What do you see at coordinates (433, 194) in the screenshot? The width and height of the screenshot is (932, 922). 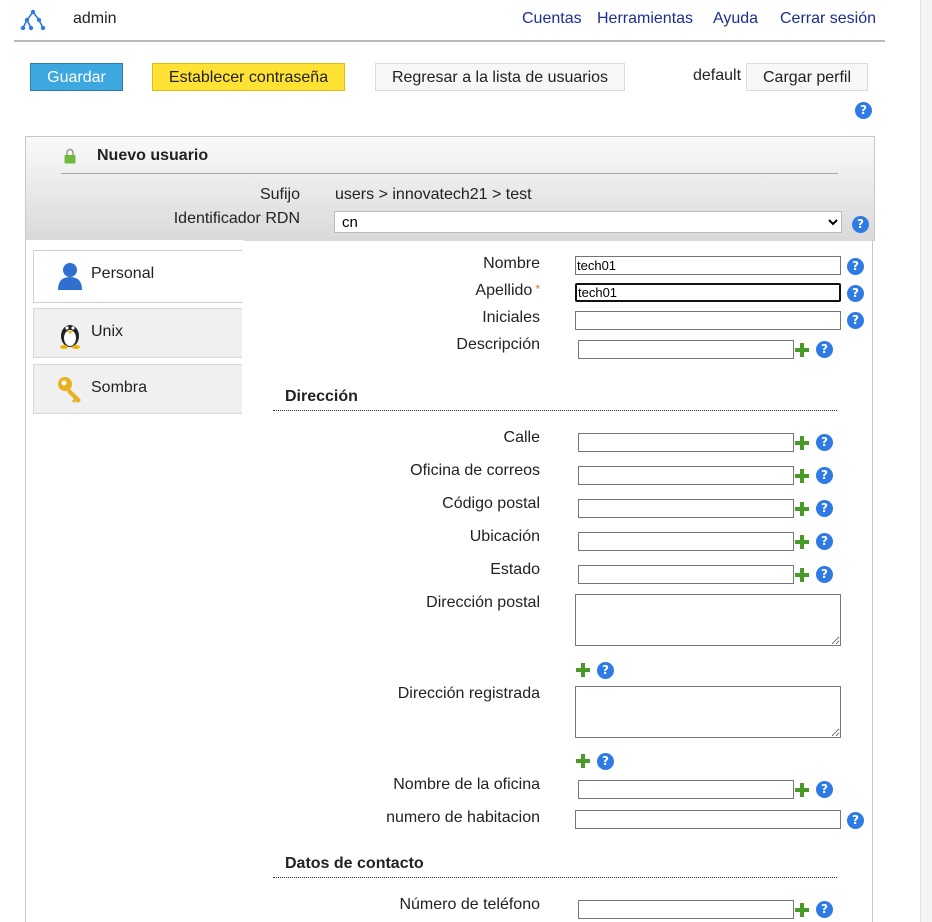 I see `suffix-value: users > innovatech21 > test` at bounding box center [433, 194].